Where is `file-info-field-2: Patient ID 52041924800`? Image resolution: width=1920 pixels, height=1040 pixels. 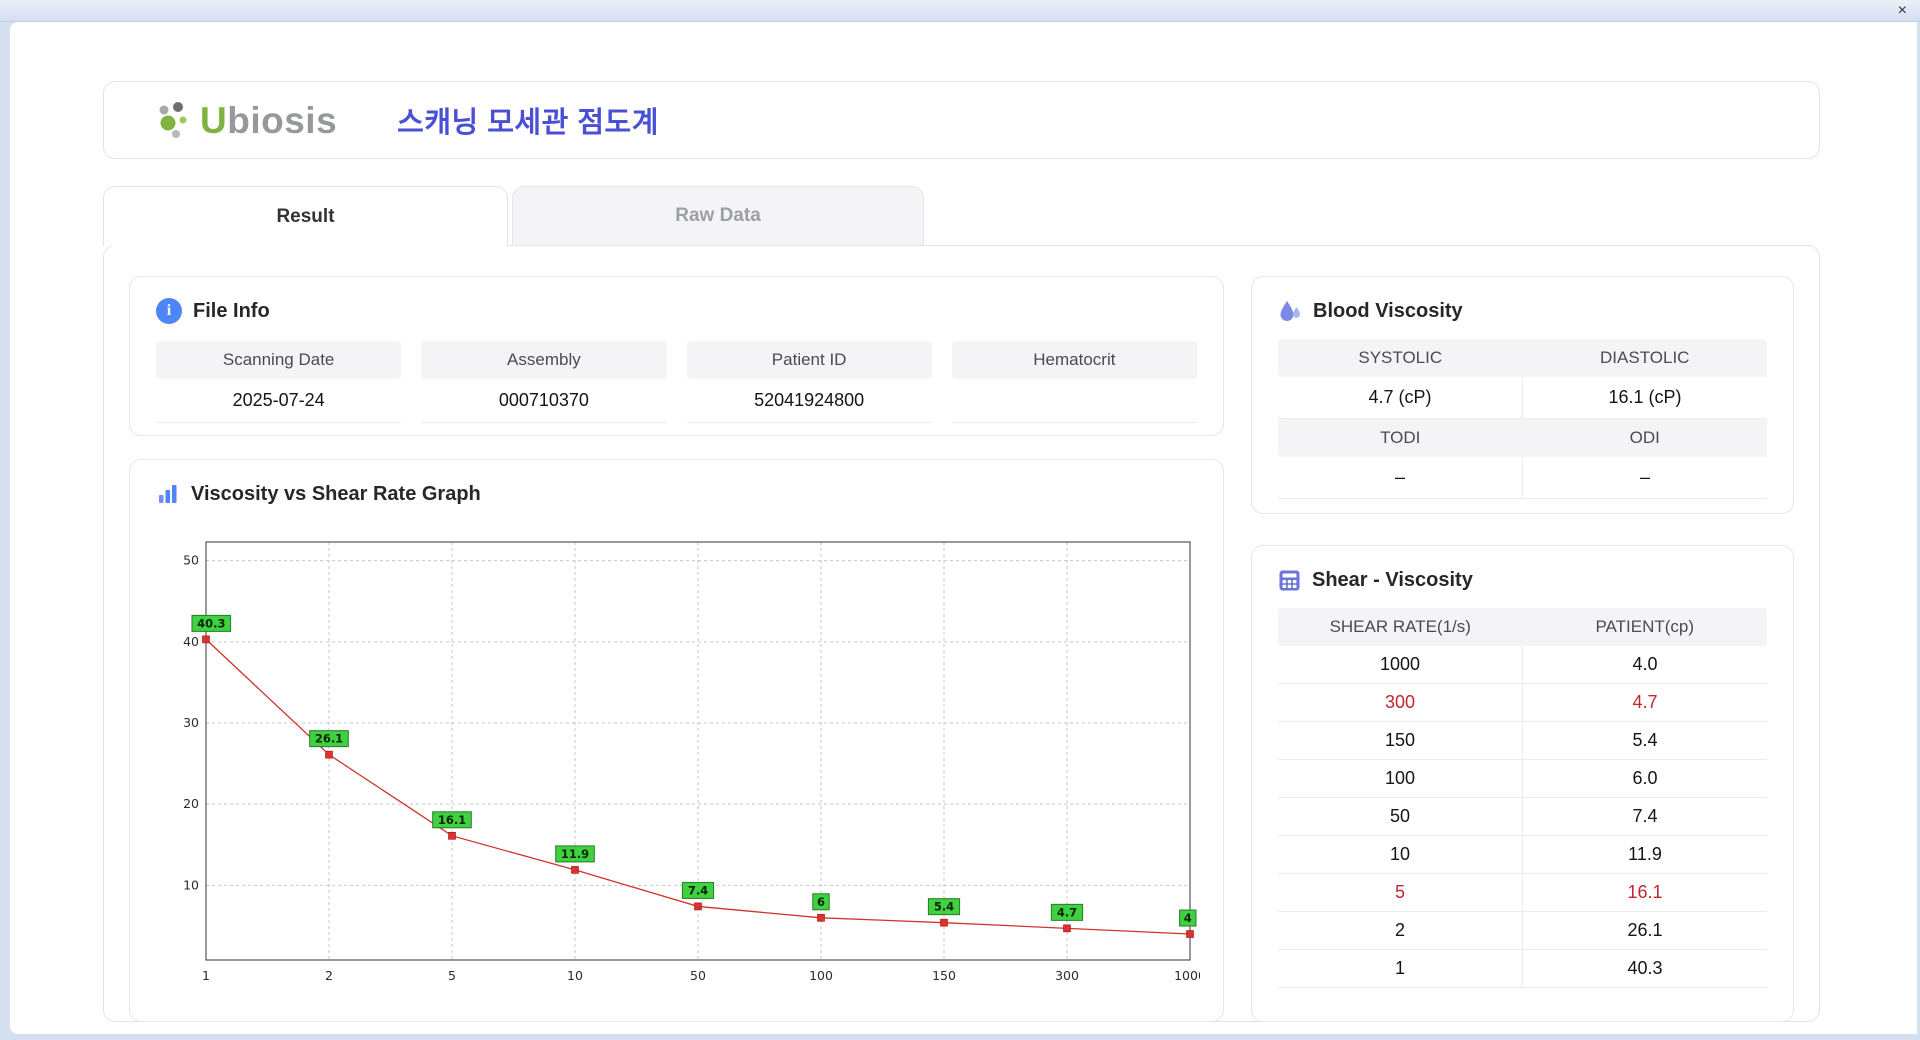
file-info-field-2: Patient ID 52041924800 is located at coordinates (809, 382).